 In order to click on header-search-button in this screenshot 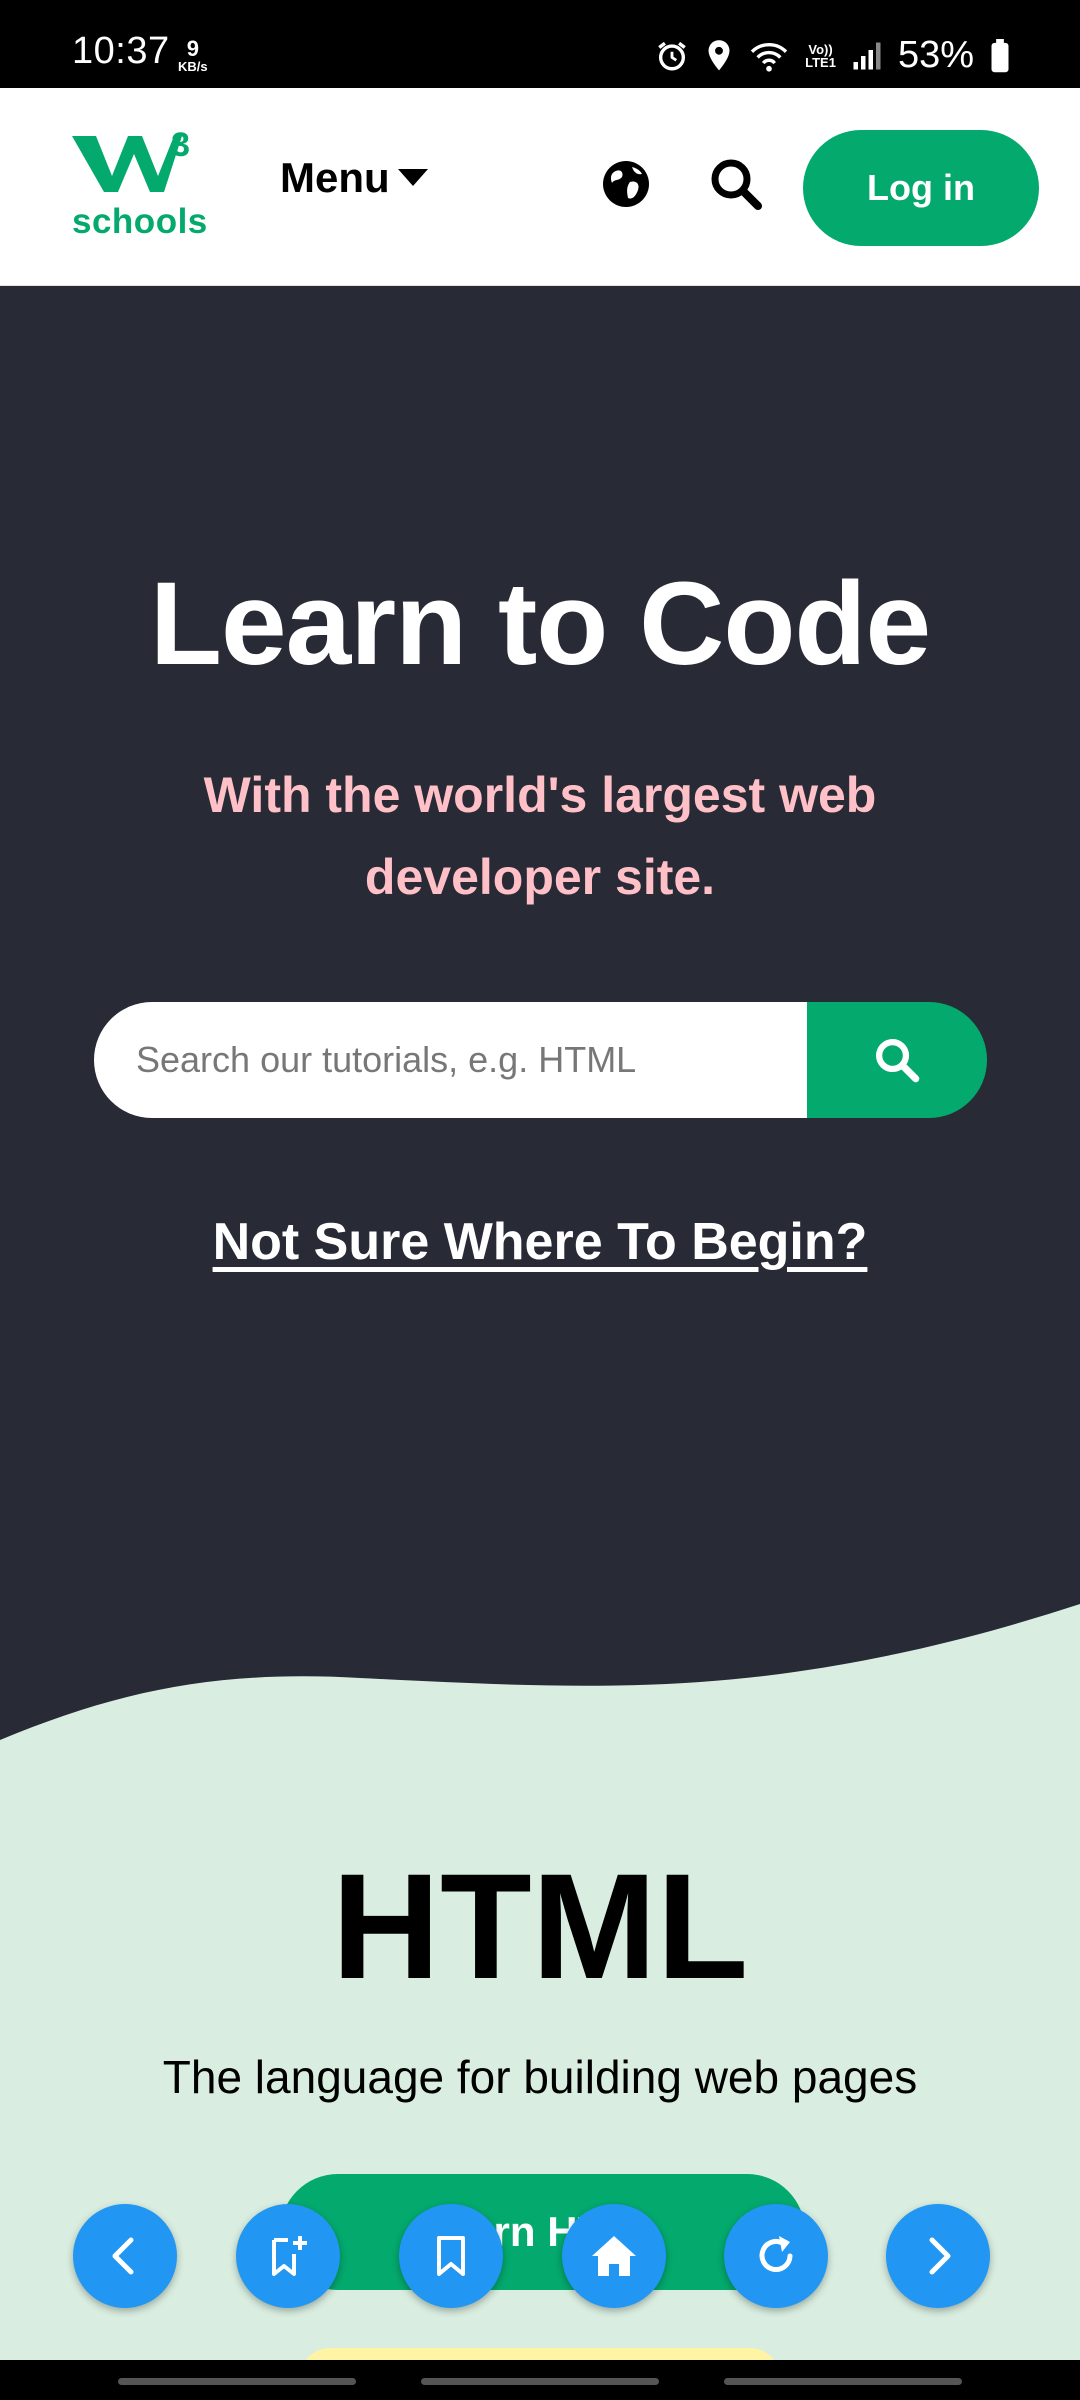, I will do `click(736, 184)`.